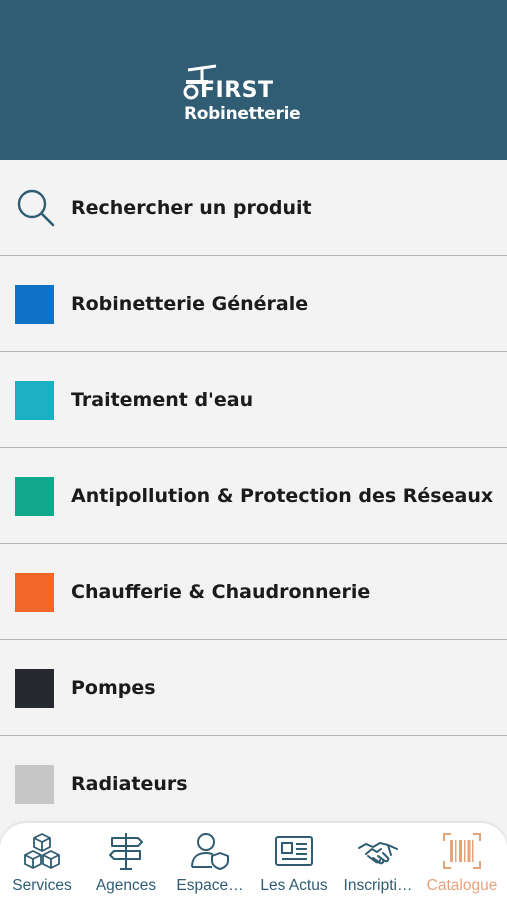 The image size is (507, 900). What do you see at coordinates (42, 851) in the screenshot?
I see `cubes-icon` at bounding box center [42, 851].